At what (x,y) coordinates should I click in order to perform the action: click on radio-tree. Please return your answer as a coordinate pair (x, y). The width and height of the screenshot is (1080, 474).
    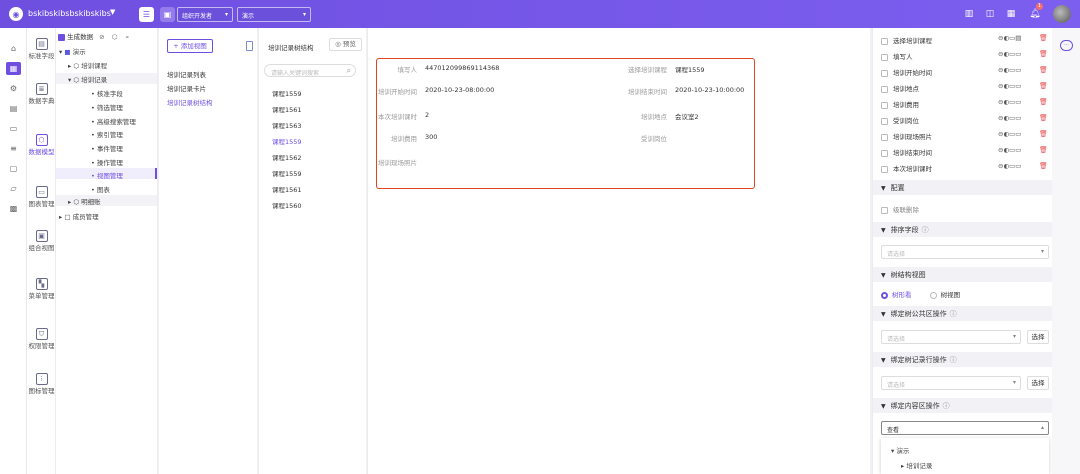
    Looking at the image, I should click on (884, 295).